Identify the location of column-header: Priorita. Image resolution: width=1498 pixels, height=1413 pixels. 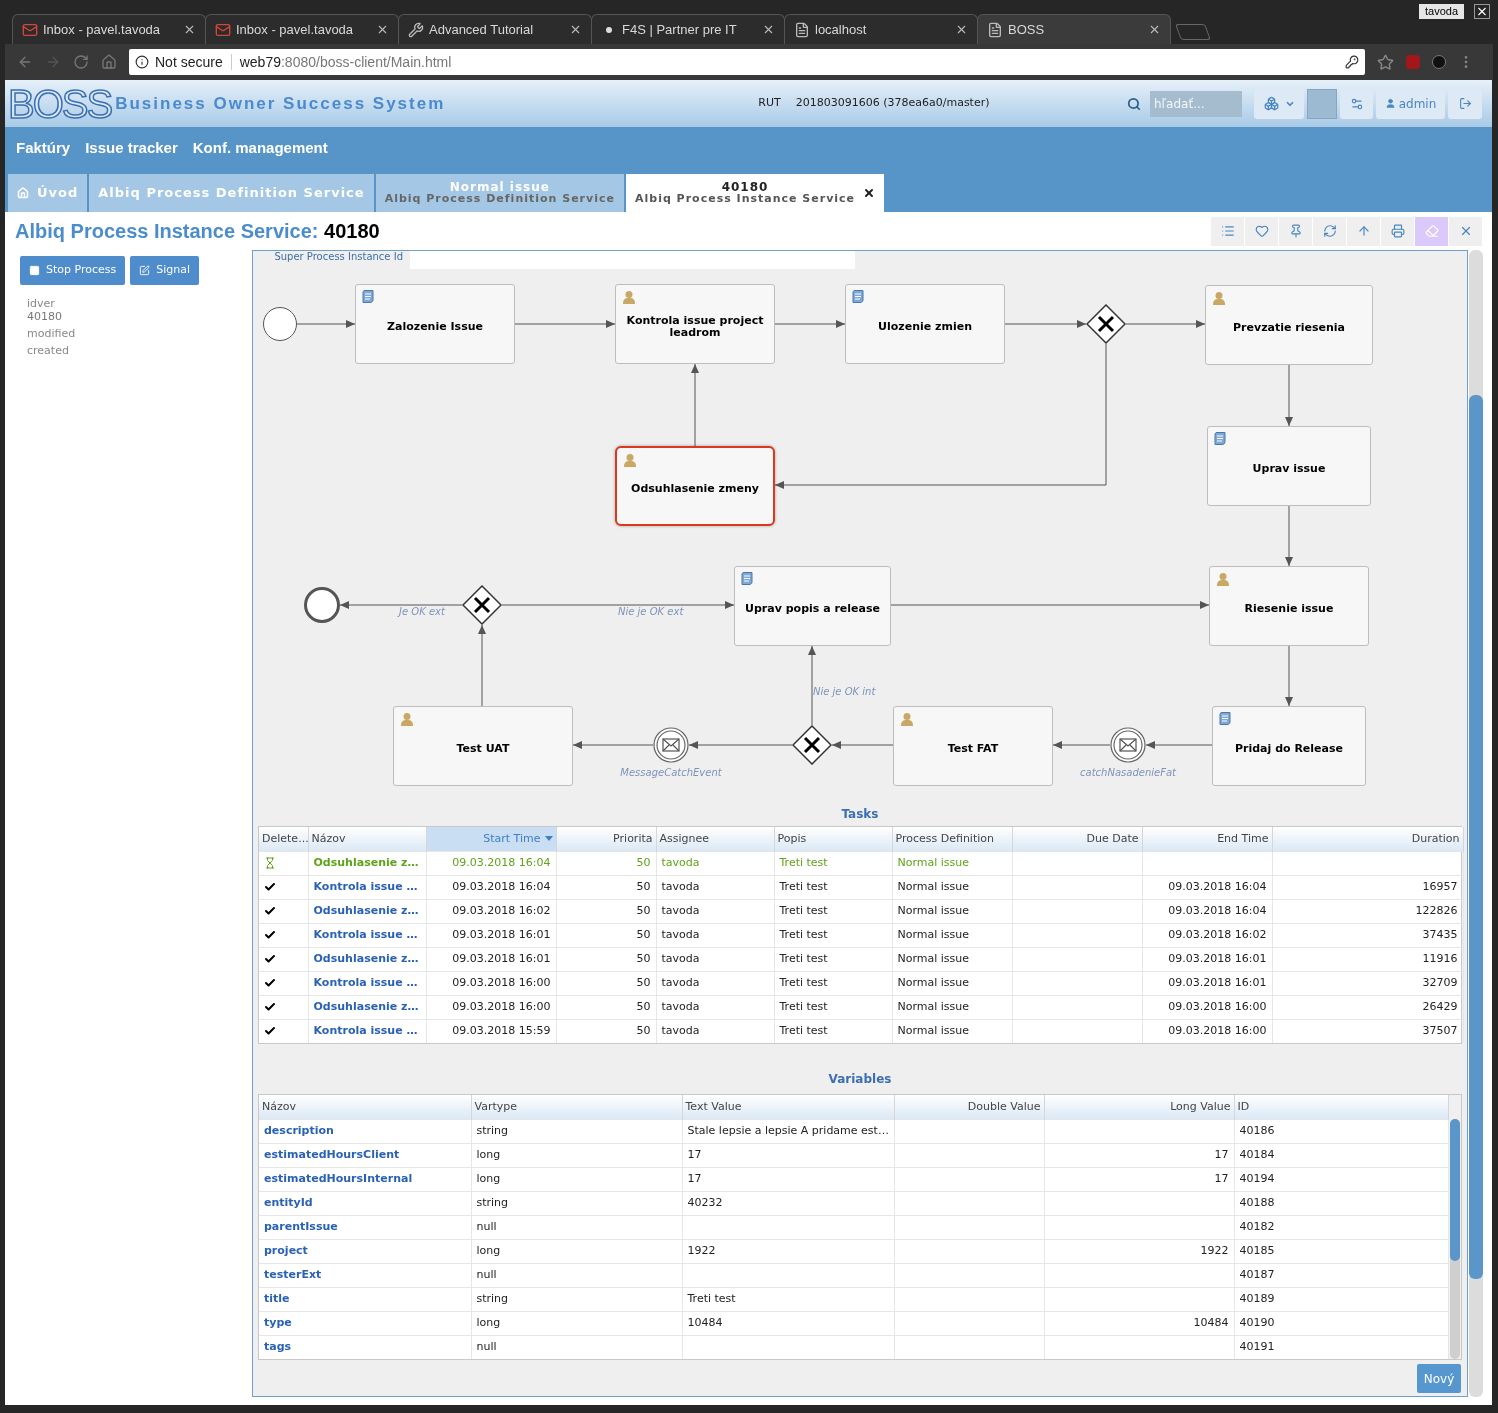
(606, 839).